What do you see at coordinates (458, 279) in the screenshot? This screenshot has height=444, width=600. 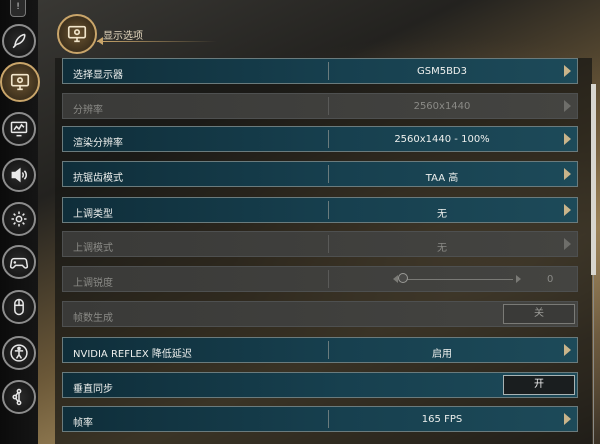 I see `slider-track` at bounding box center [458, 279].